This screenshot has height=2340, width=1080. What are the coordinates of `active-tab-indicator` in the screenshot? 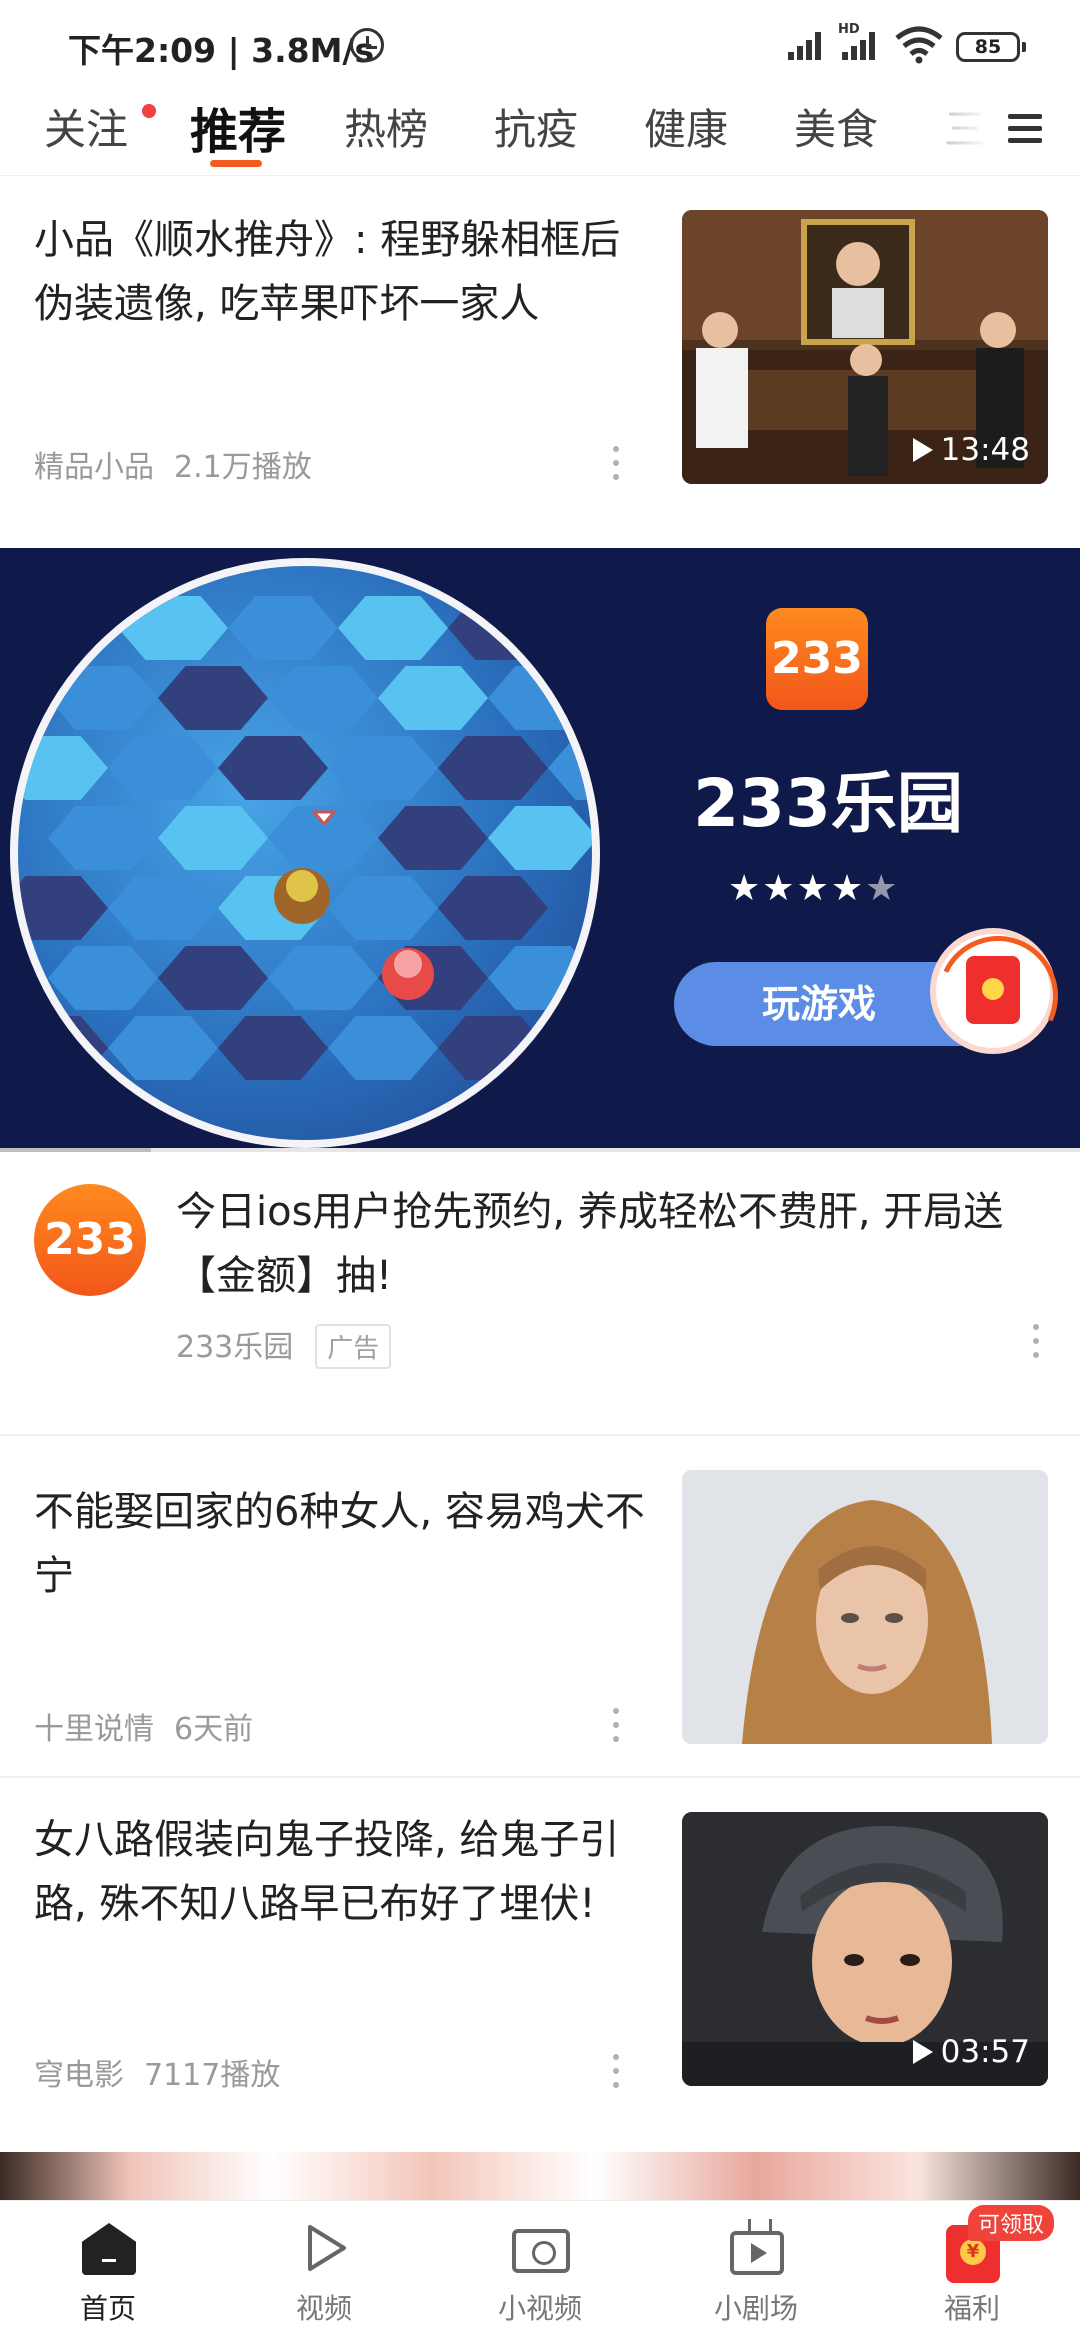 It's located at (236, 163).